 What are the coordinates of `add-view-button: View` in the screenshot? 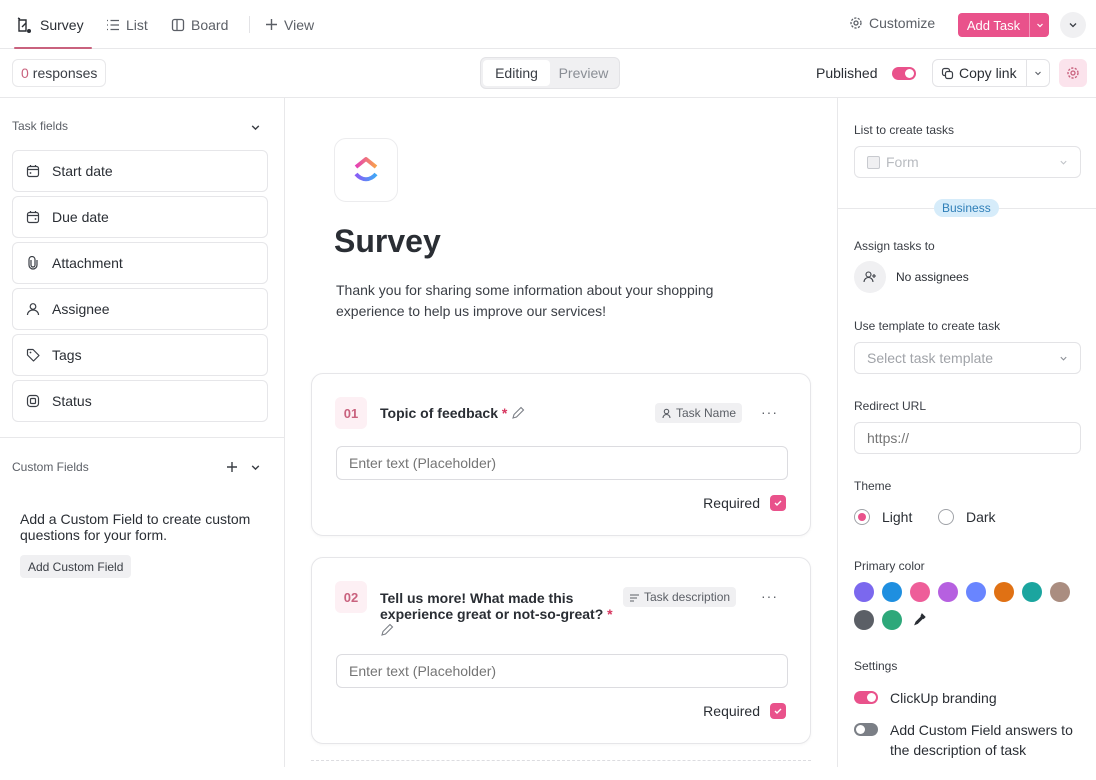 It's located at (289, 24).